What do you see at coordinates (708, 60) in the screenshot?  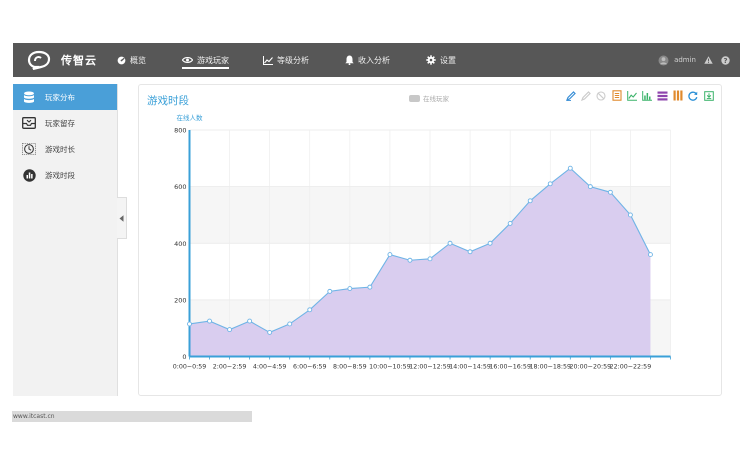 I see `warning-icon` at bounding box center [708, 60].